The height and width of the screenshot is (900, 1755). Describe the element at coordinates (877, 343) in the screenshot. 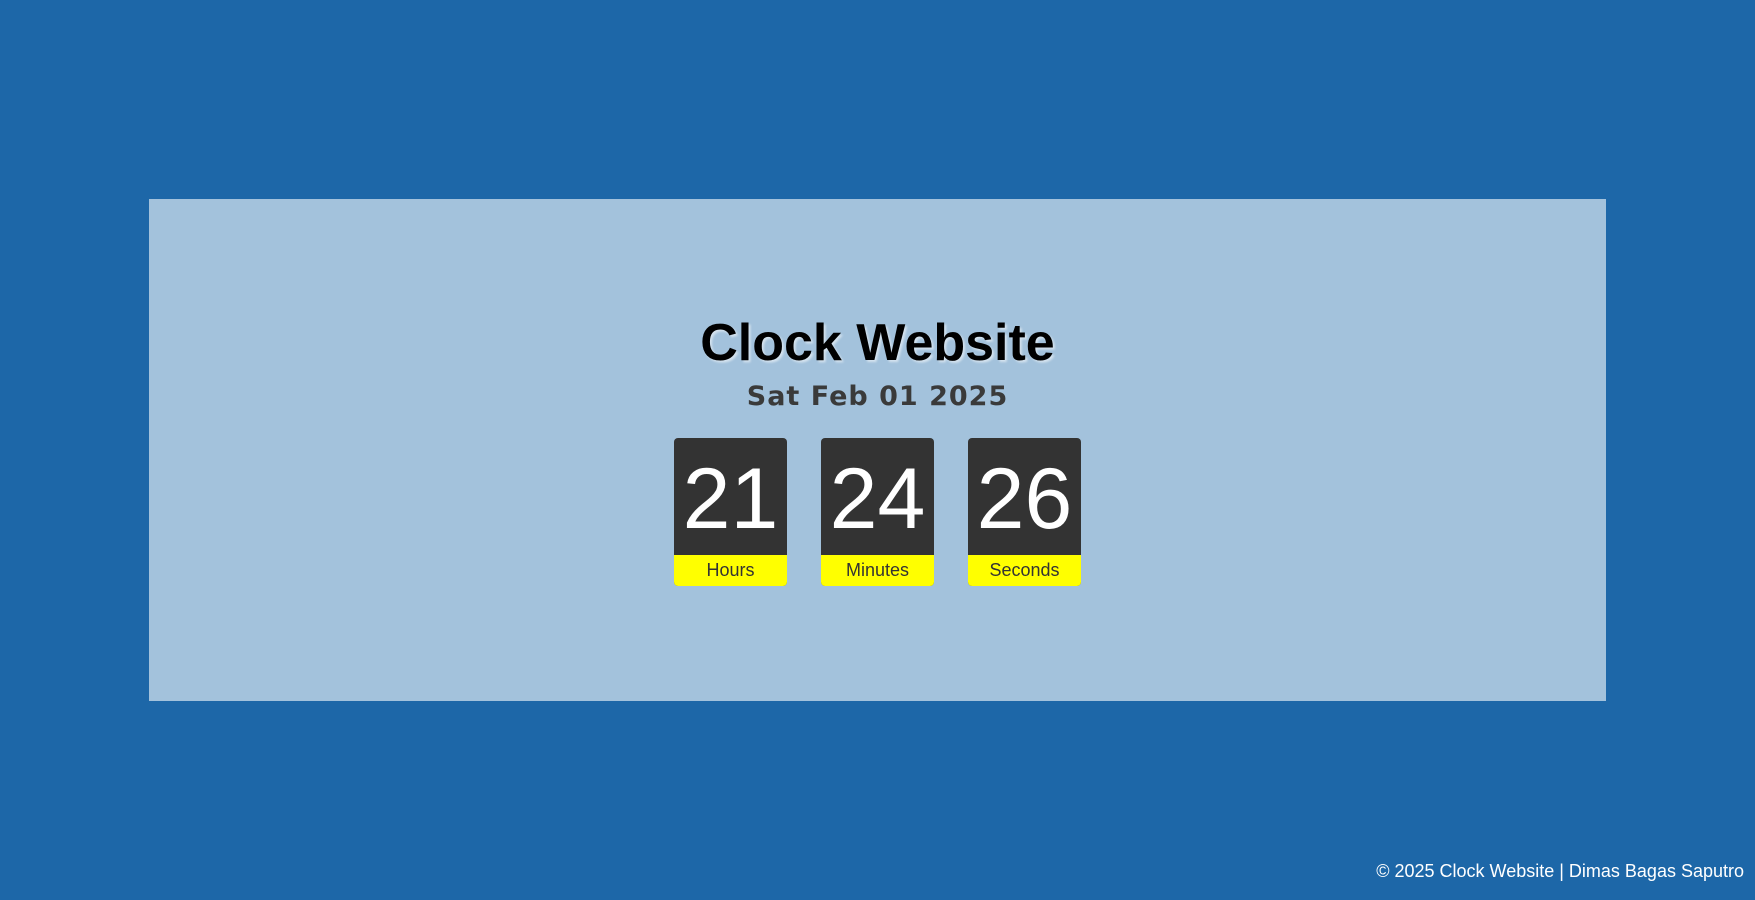

I see `page-title: Clock Website` at that location.